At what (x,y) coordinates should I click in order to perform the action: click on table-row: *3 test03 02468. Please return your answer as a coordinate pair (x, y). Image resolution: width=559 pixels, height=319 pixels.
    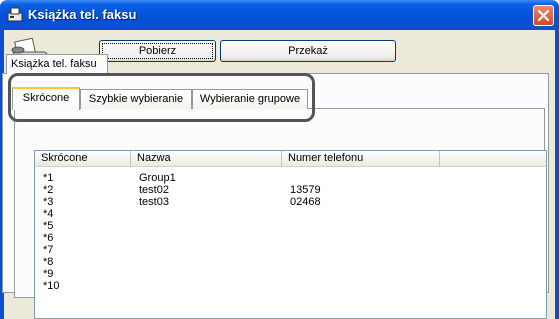
    Looking at the image, I should click on (290, 202).